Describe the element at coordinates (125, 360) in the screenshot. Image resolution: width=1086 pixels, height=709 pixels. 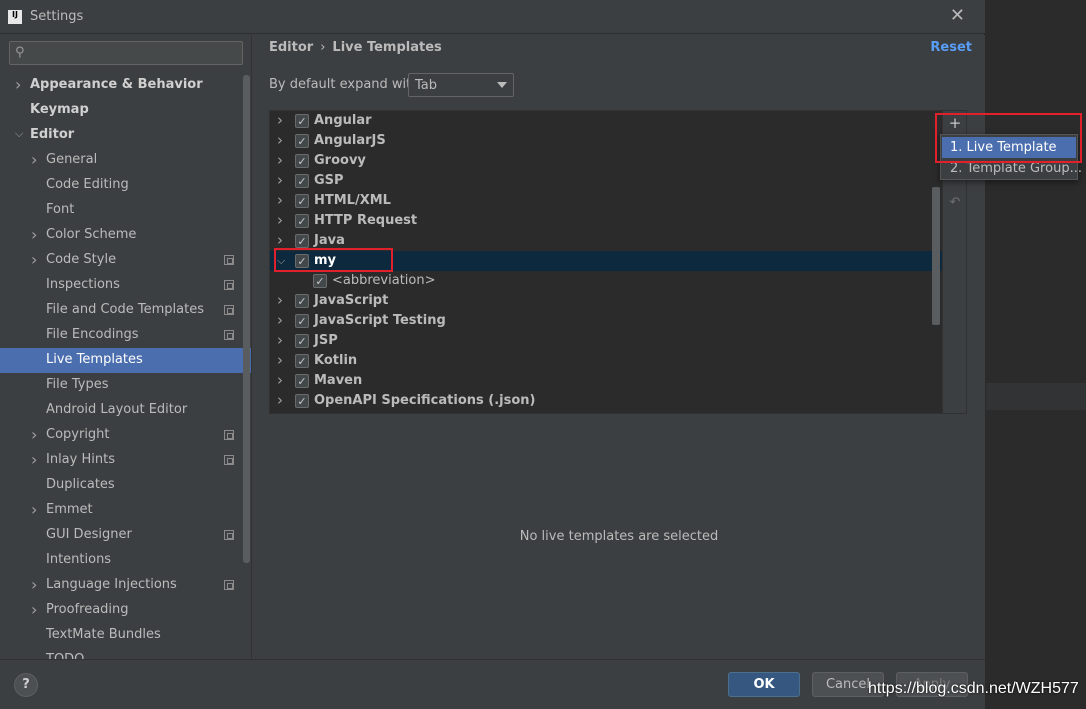
I see `sidebar-item: Live Templates` at that location.